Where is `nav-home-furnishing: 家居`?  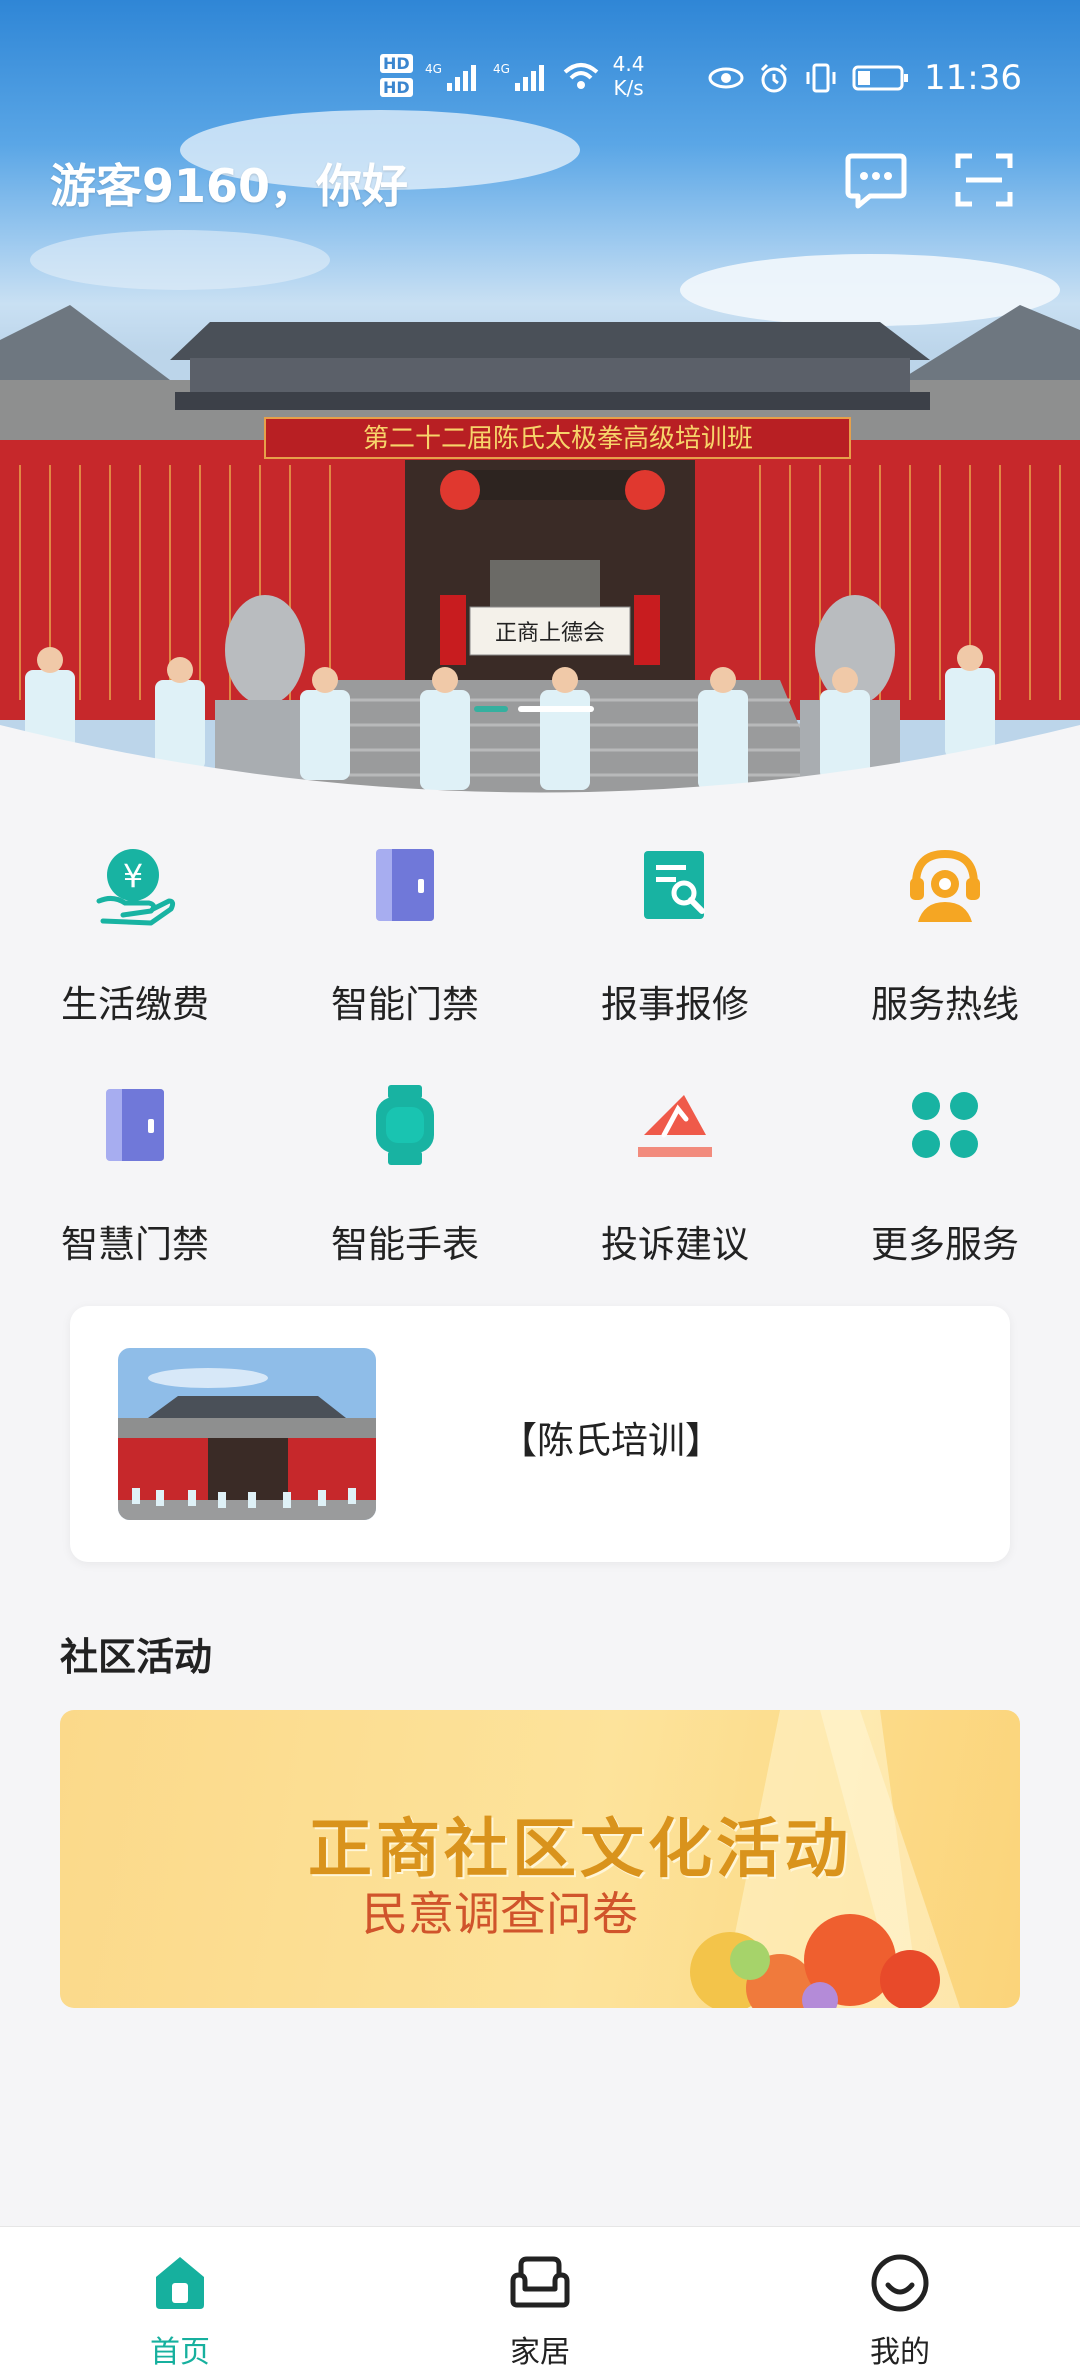
nav-home-furnishing: 家居 is located at coordinates (540, 2301).